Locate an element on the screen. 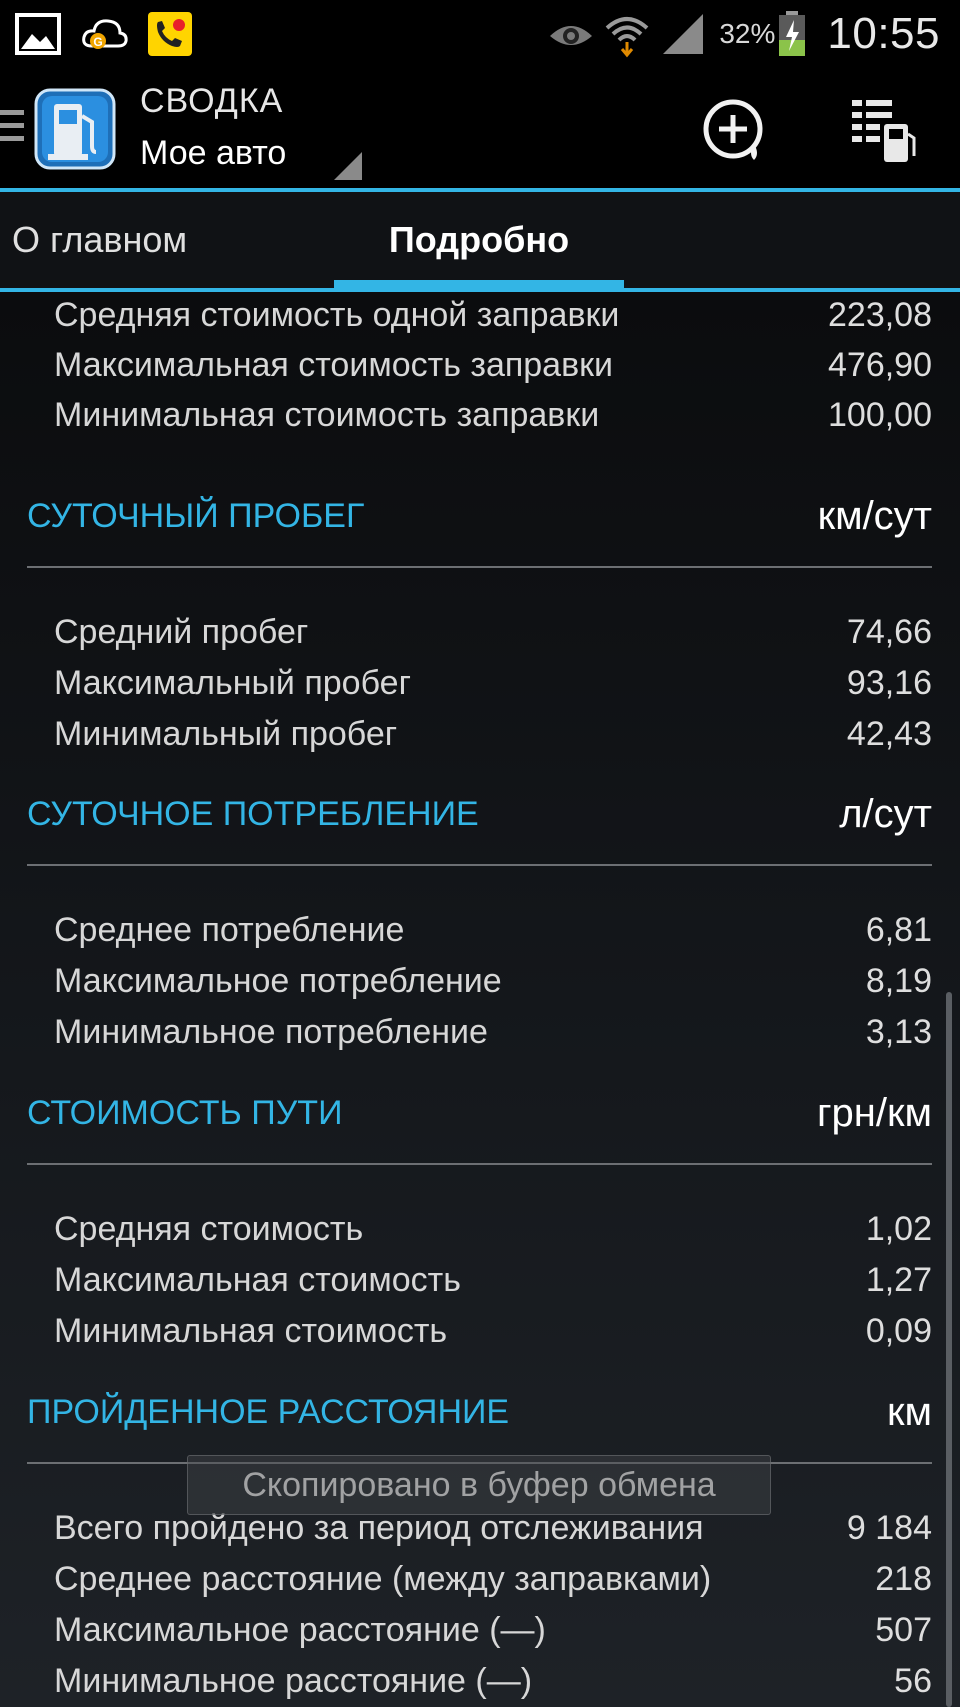 This screenshot has height=1707, width=960. battery-charging-icon is located at coordinates (792, 33).